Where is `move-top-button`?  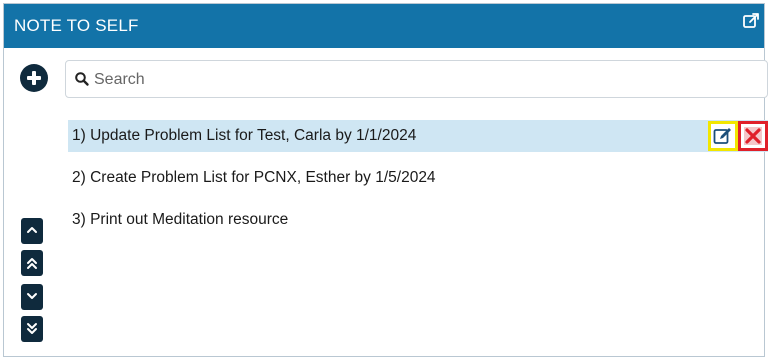 move-top-button is located at coordinates (32, 263).